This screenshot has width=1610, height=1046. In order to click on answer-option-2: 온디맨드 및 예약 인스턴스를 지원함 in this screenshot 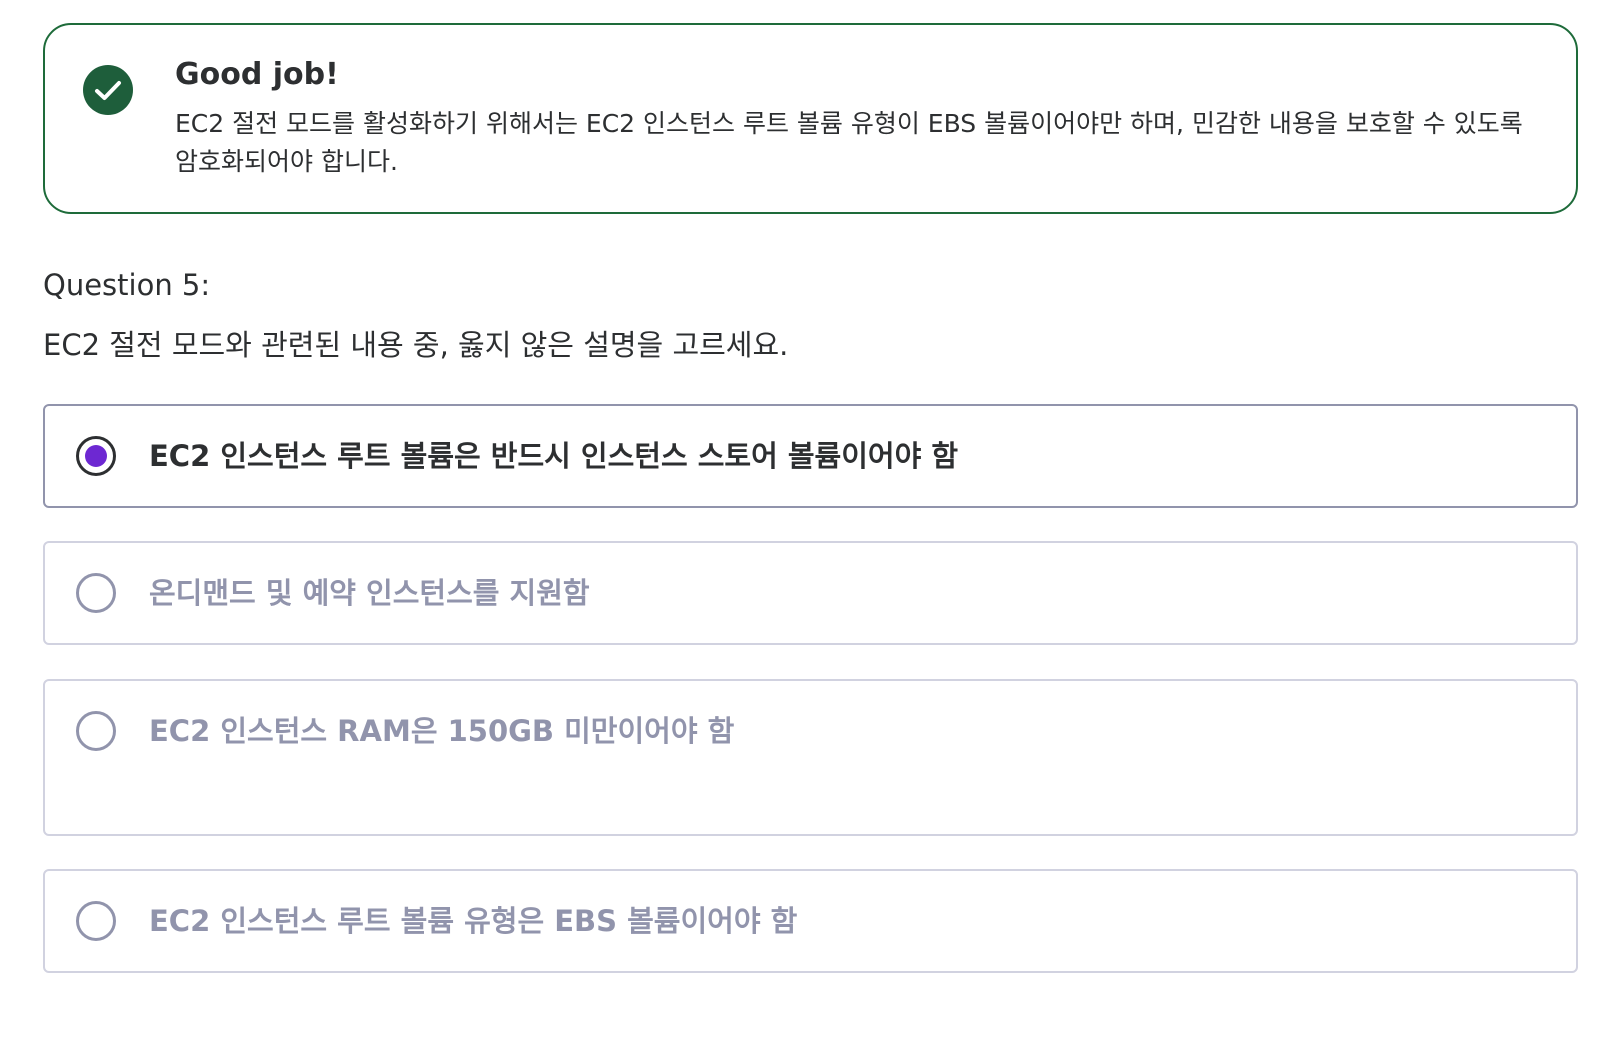, I will do `click(810, 593)`.